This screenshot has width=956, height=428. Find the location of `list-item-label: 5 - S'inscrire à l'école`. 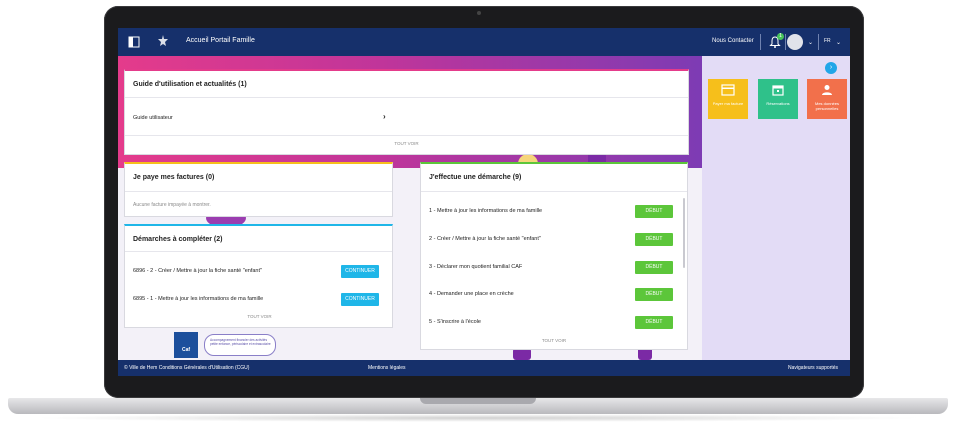

list-item-label: 5 - S'inscrire à l'école is located at coordinates (455, 322).